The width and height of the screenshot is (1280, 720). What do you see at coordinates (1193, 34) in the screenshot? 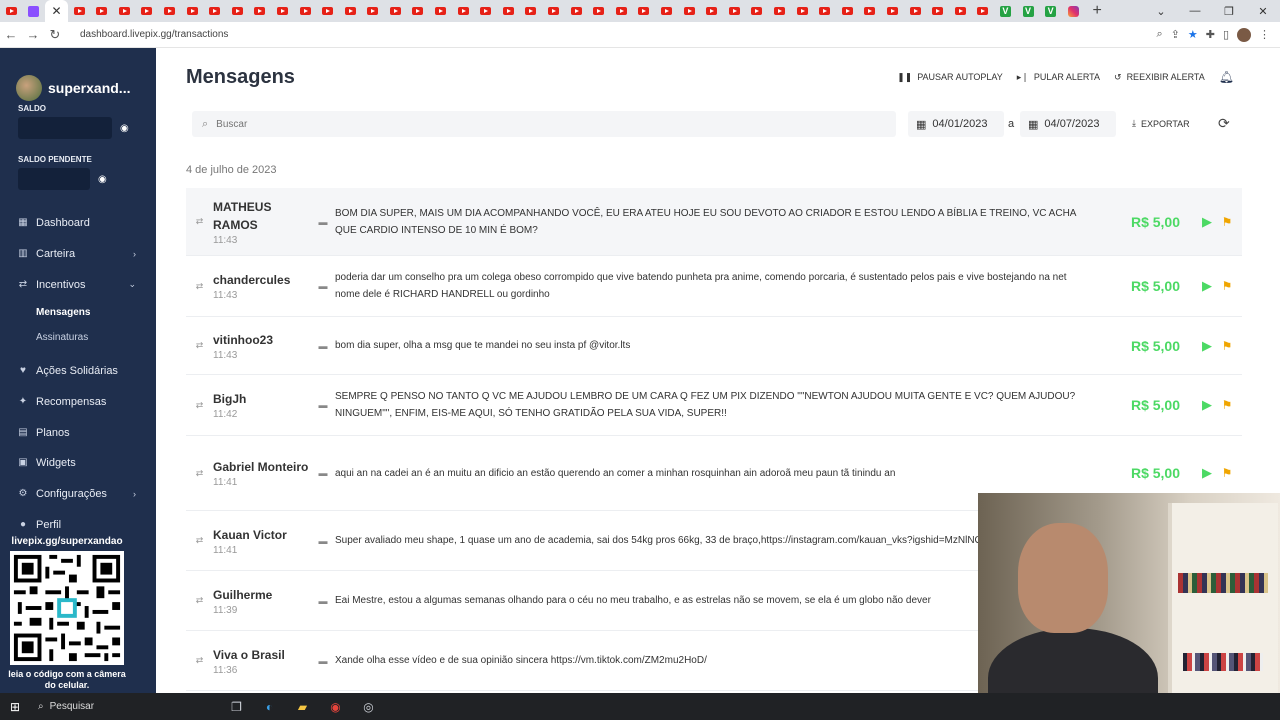
I see `bookmark-star-icon: ★` at bounding box center [1193, 34].